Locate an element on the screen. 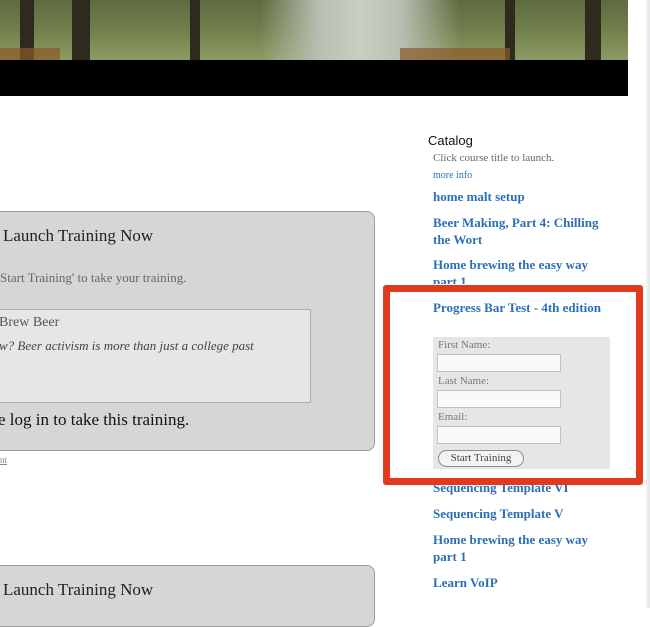 This screenshot has width=650, height=627. page-edge-shadow is located at coordinates (648, 304).